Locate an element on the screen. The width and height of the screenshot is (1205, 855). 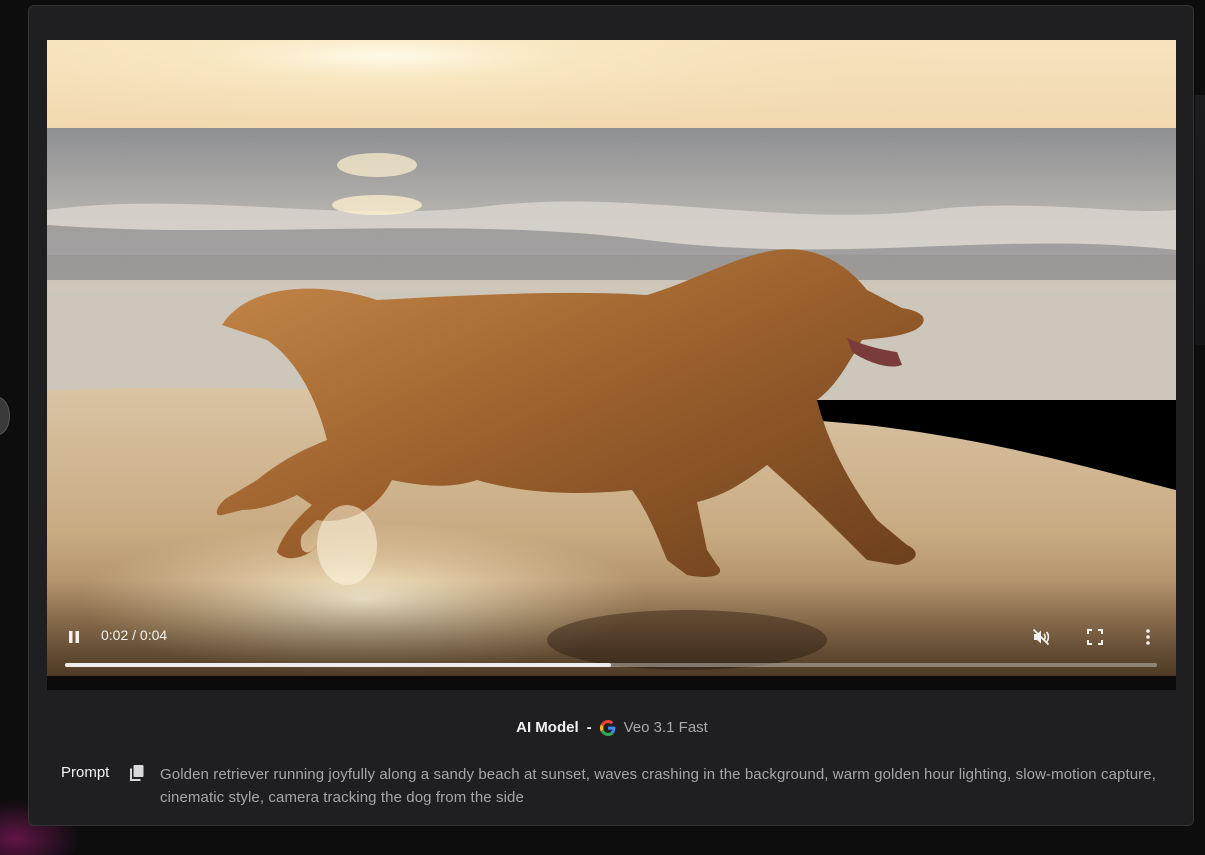
fullscreen-icon is located at coordinates (1095, 637).